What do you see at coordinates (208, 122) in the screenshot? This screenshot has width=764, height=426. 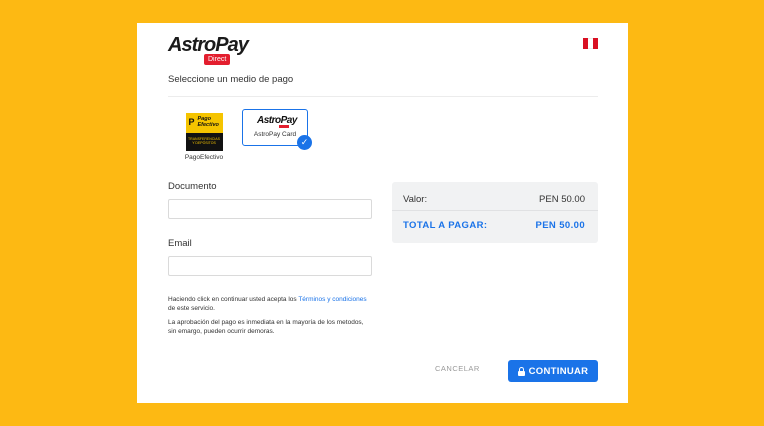 I see `pagoefectivo-logo-text: Pago Efectivo` at bounding box center [208, 122].